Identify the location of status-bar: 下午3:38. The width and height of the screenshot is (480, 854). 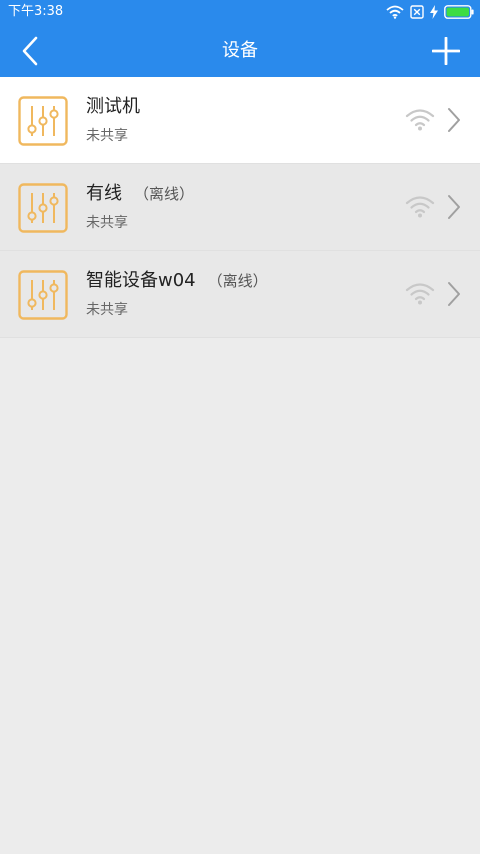
(240, 12).